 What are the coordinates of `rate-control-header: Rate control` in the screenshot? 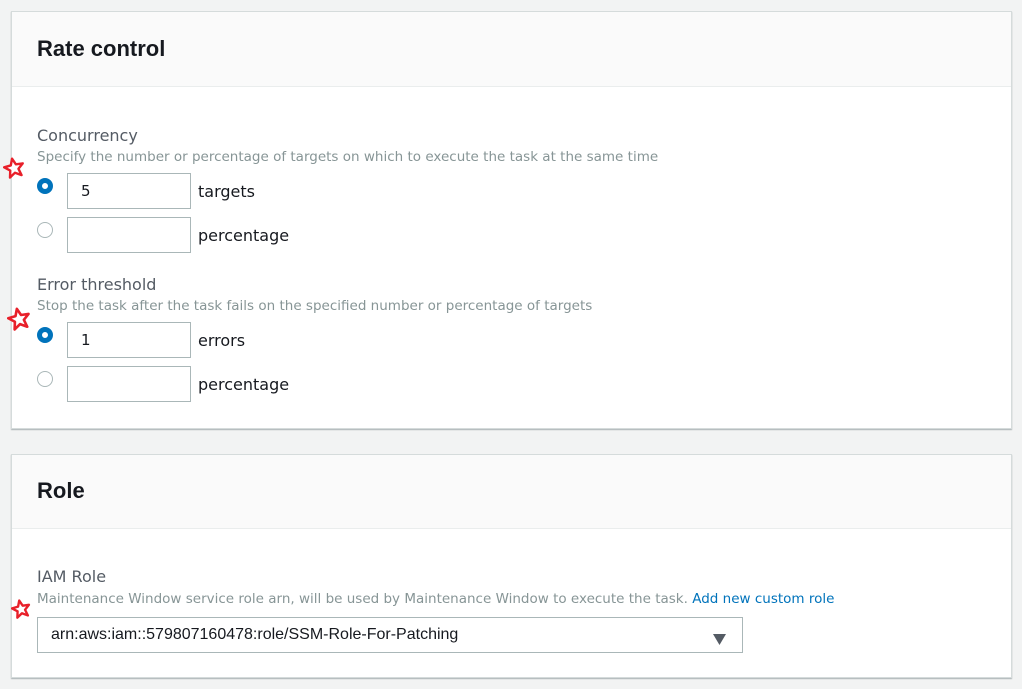 It's located at (511, 49).